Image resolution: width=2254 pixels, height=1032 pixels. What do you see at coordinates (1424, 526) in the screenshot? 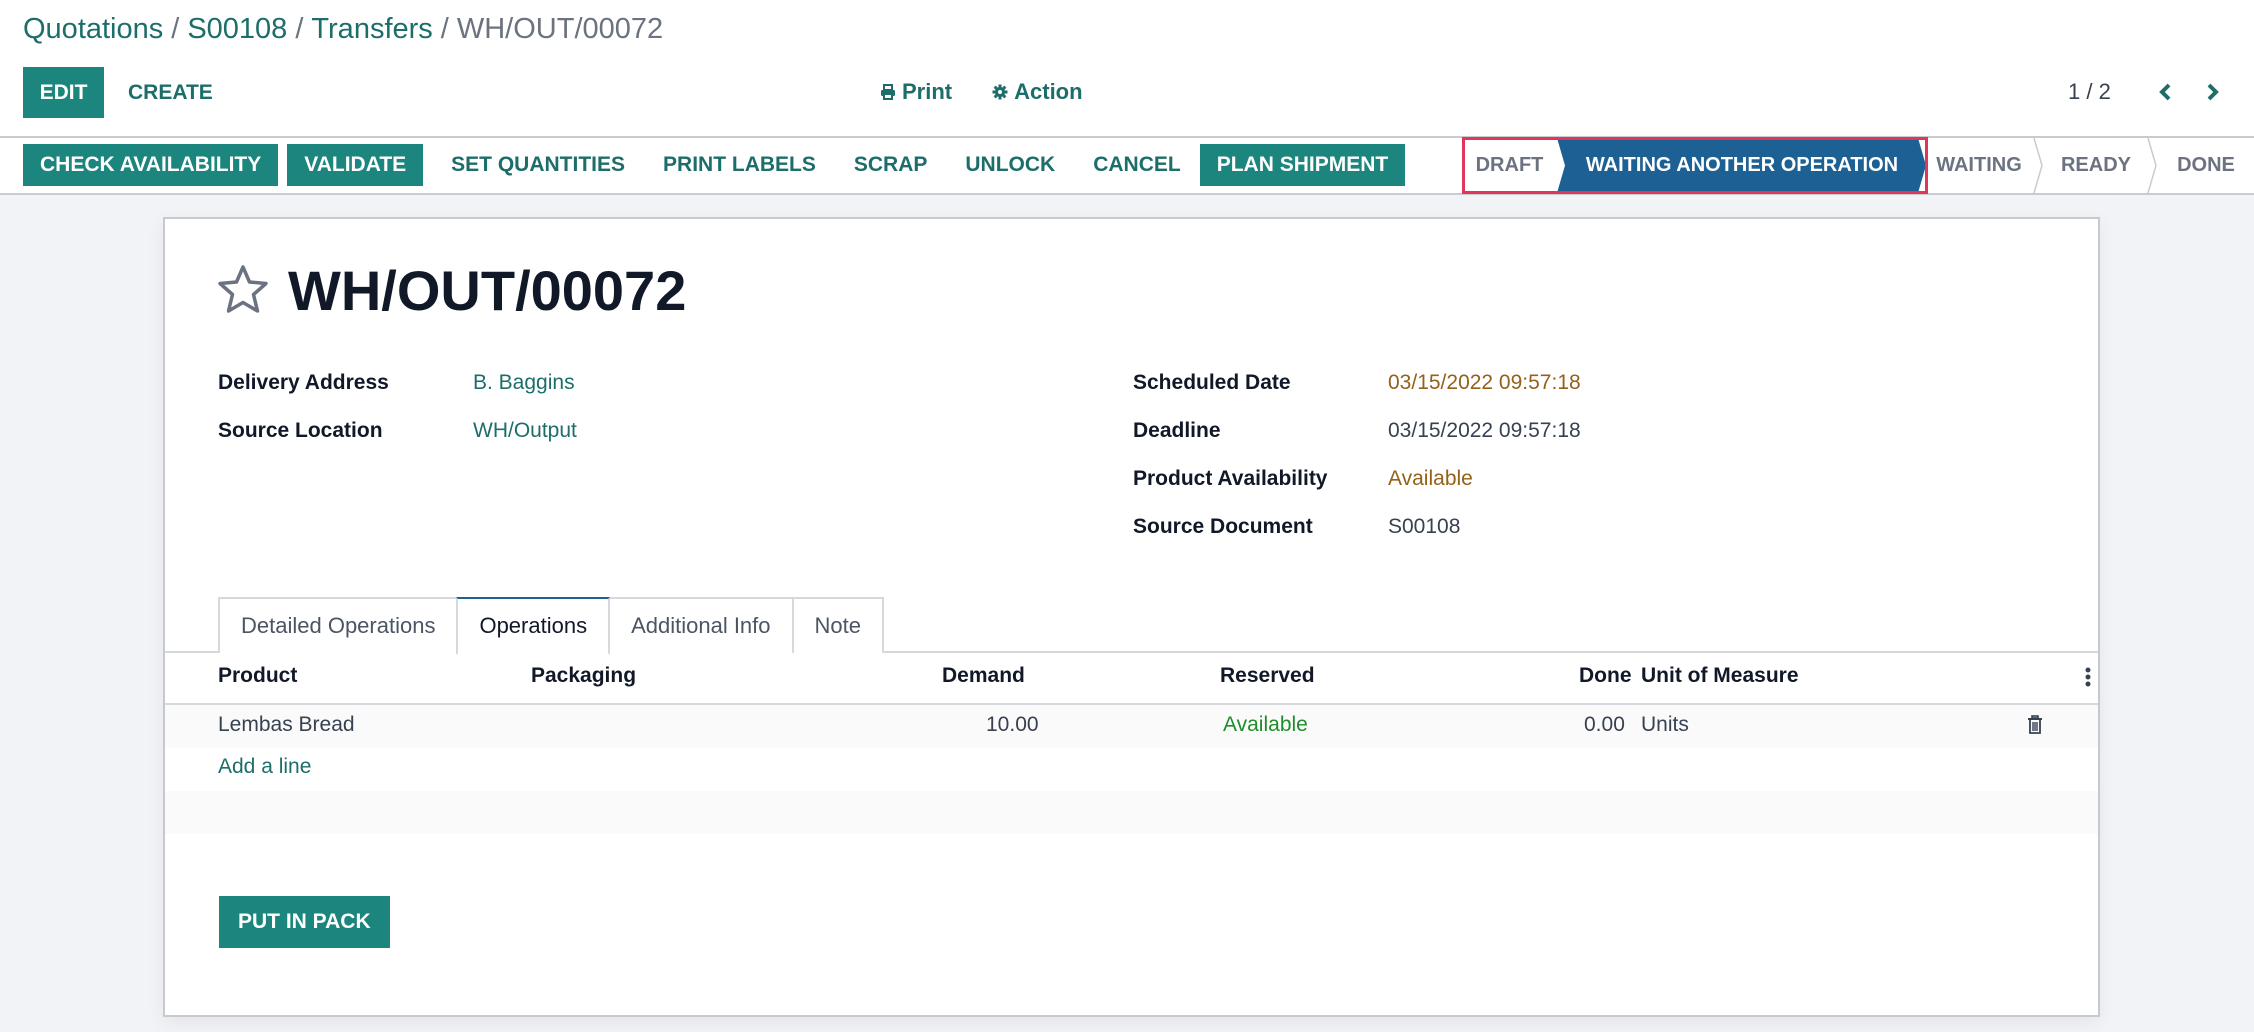
I see `source-document-value: S00108` at bounding box center [1424, 526].